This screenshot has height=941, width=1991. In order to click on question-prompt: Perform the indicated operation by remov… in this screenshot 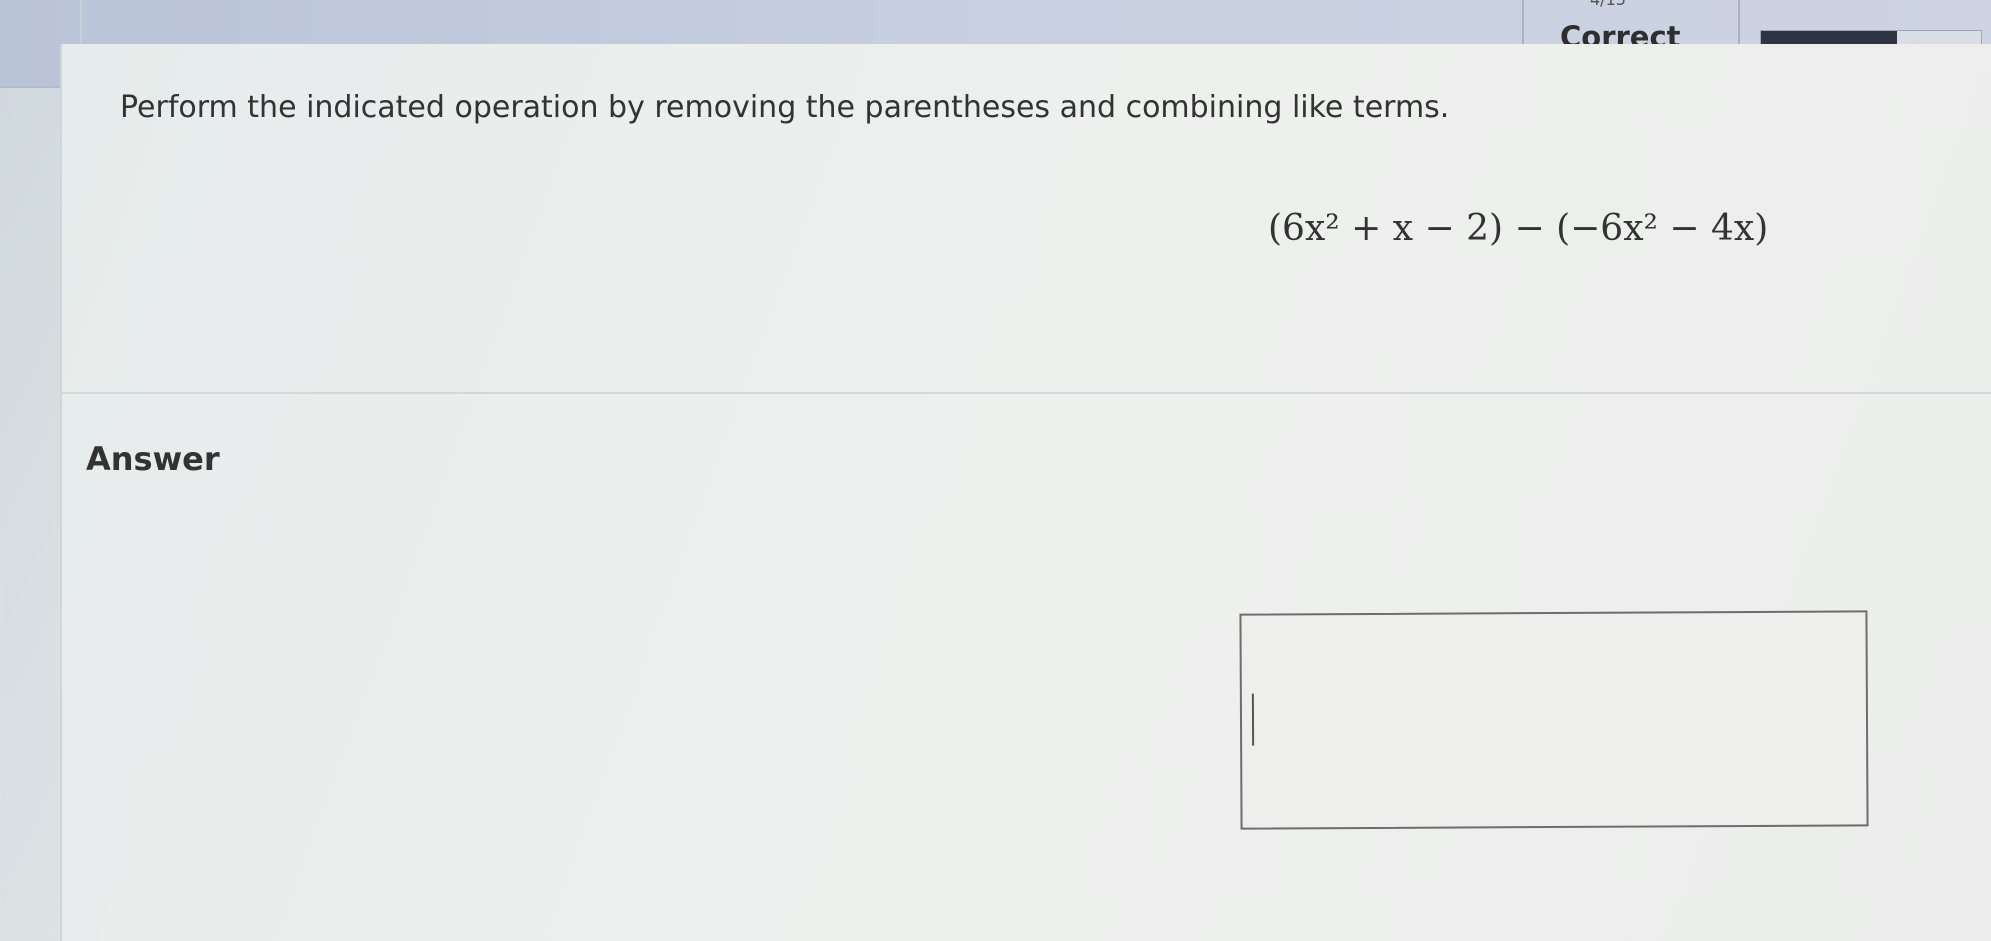, I will do `click(785, 107)`.